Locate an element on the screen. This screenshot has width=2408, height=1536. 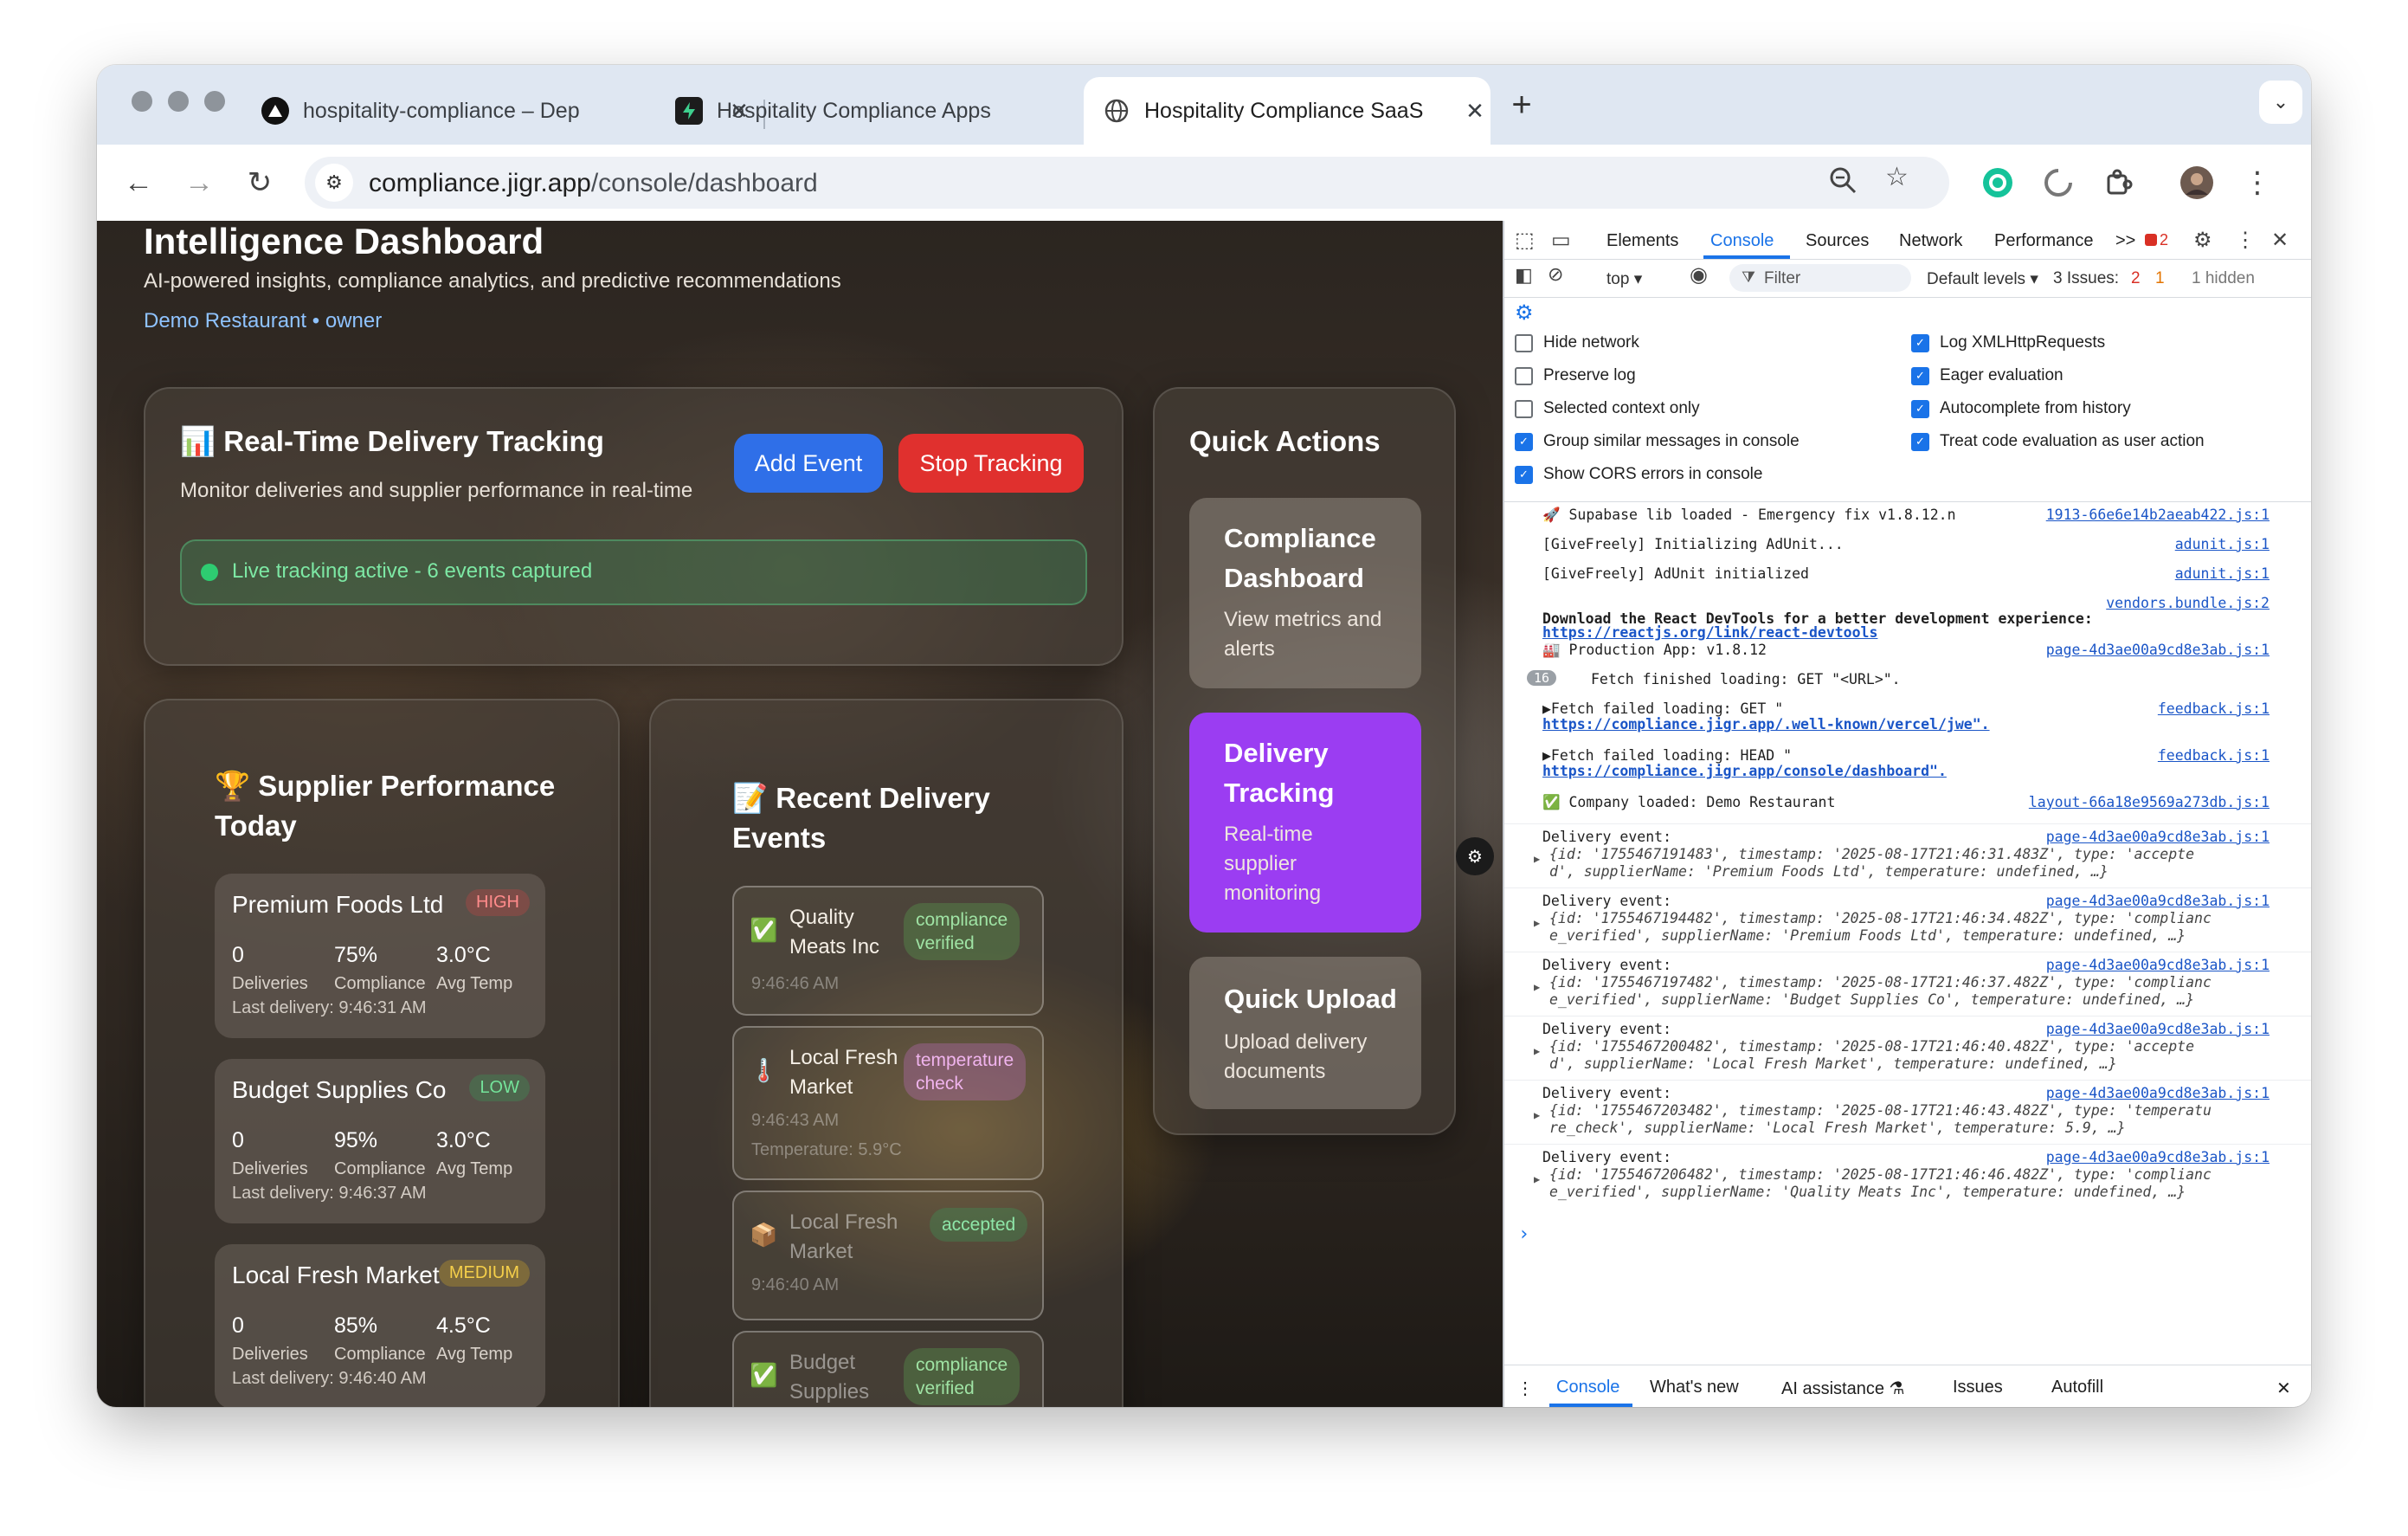
console-setting-checkbox: Selected context only is located at coordinates (1607, 408).